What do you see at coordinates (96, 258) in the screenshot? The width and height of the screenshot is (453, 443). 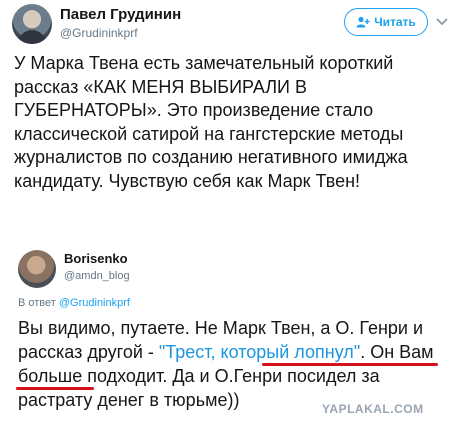 I see `reply-author-name: Borisenko` at bounding box center [96, 258].